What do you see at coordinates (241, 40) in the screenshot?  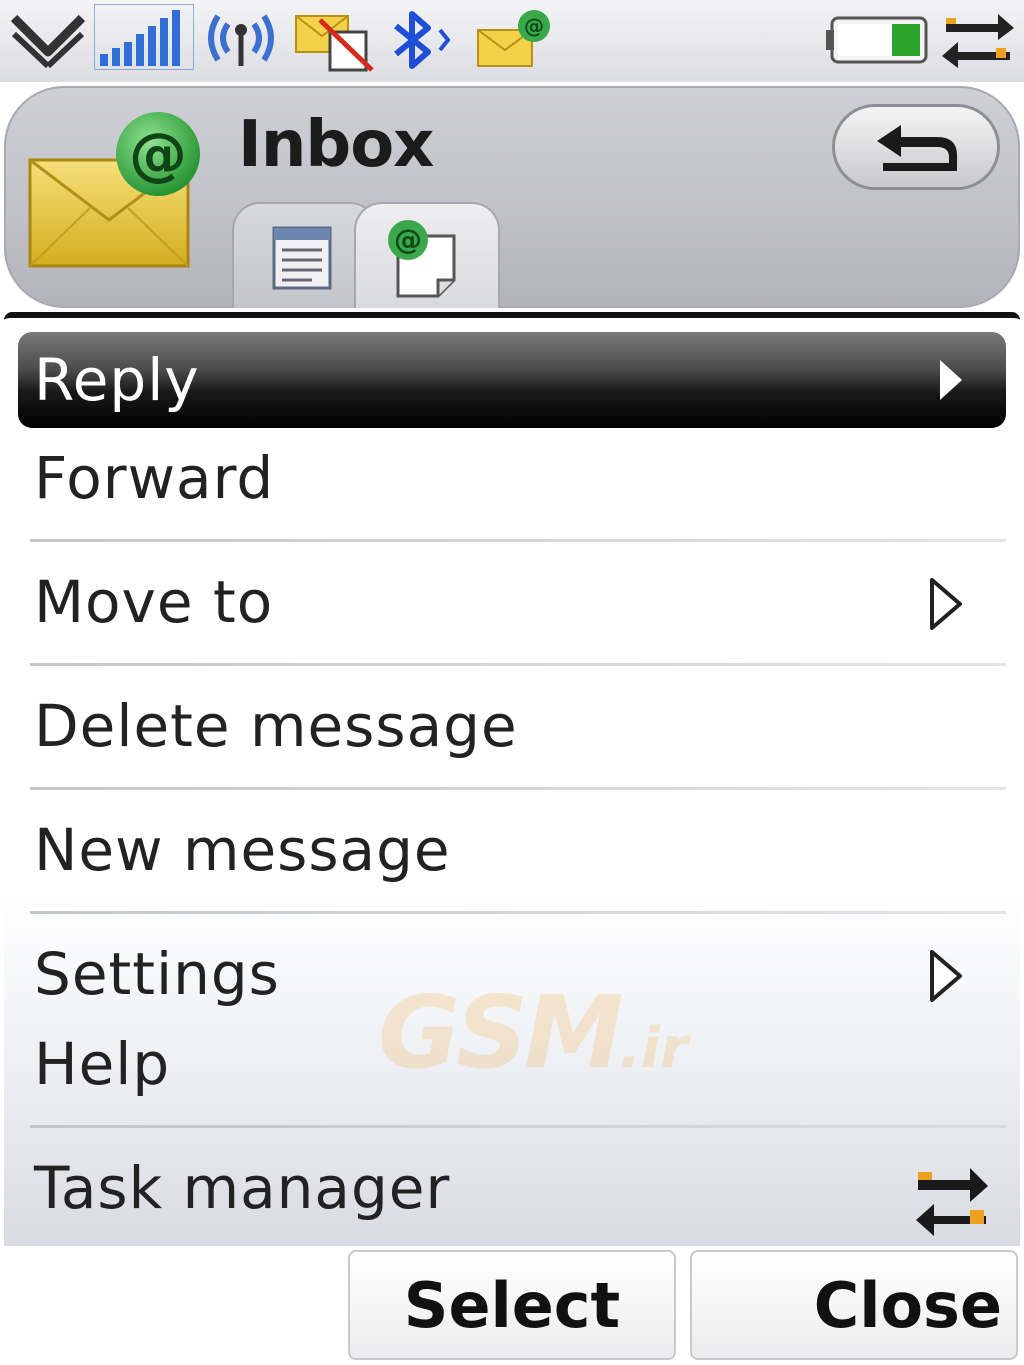 I see `radio-waves-icon` at bounding box center [241, 40].